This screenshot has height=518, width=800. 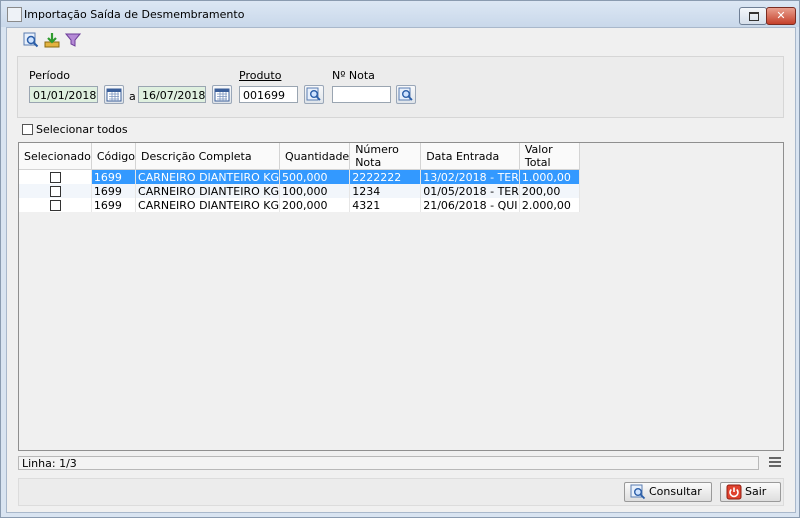 I want to click on produto-field: 001699, so click(x=268, y=94).